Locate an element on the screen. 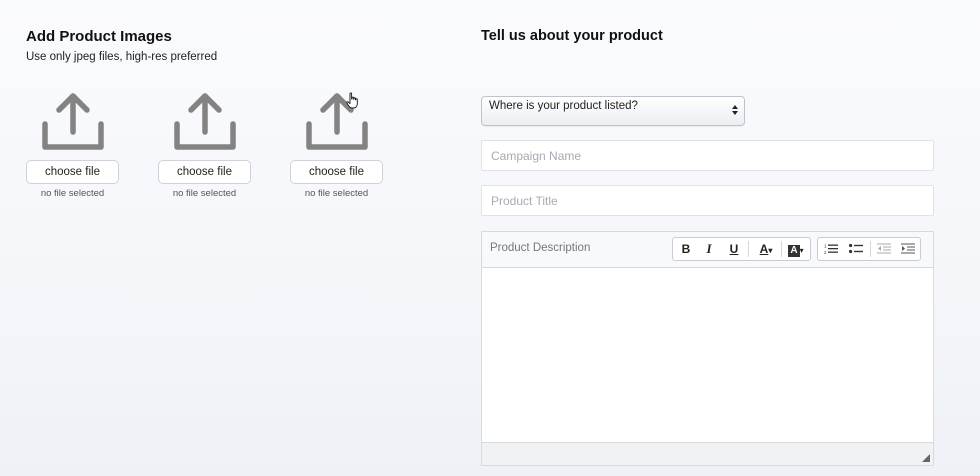 The width and height of the screenshot is (980, 476). unordered-list-button is located at coordinates (856, 249).